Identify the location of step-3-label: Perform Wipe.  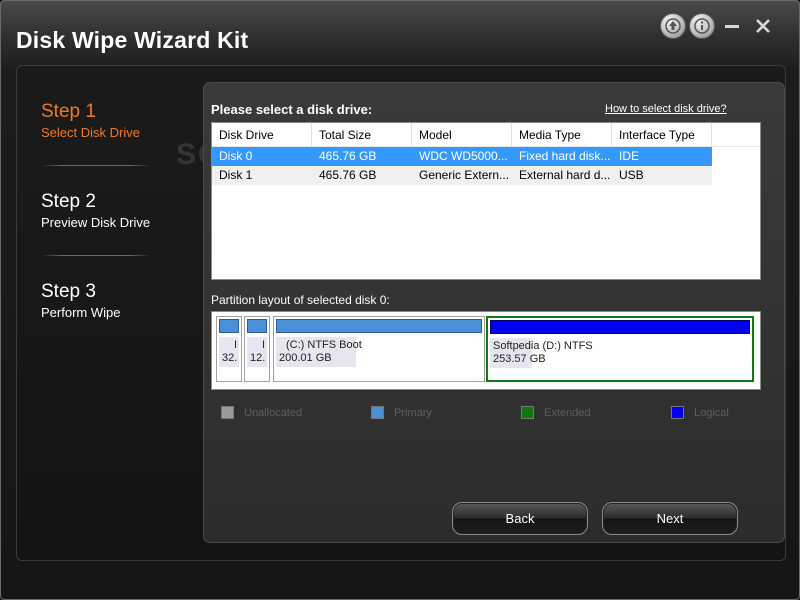
(81, 312).